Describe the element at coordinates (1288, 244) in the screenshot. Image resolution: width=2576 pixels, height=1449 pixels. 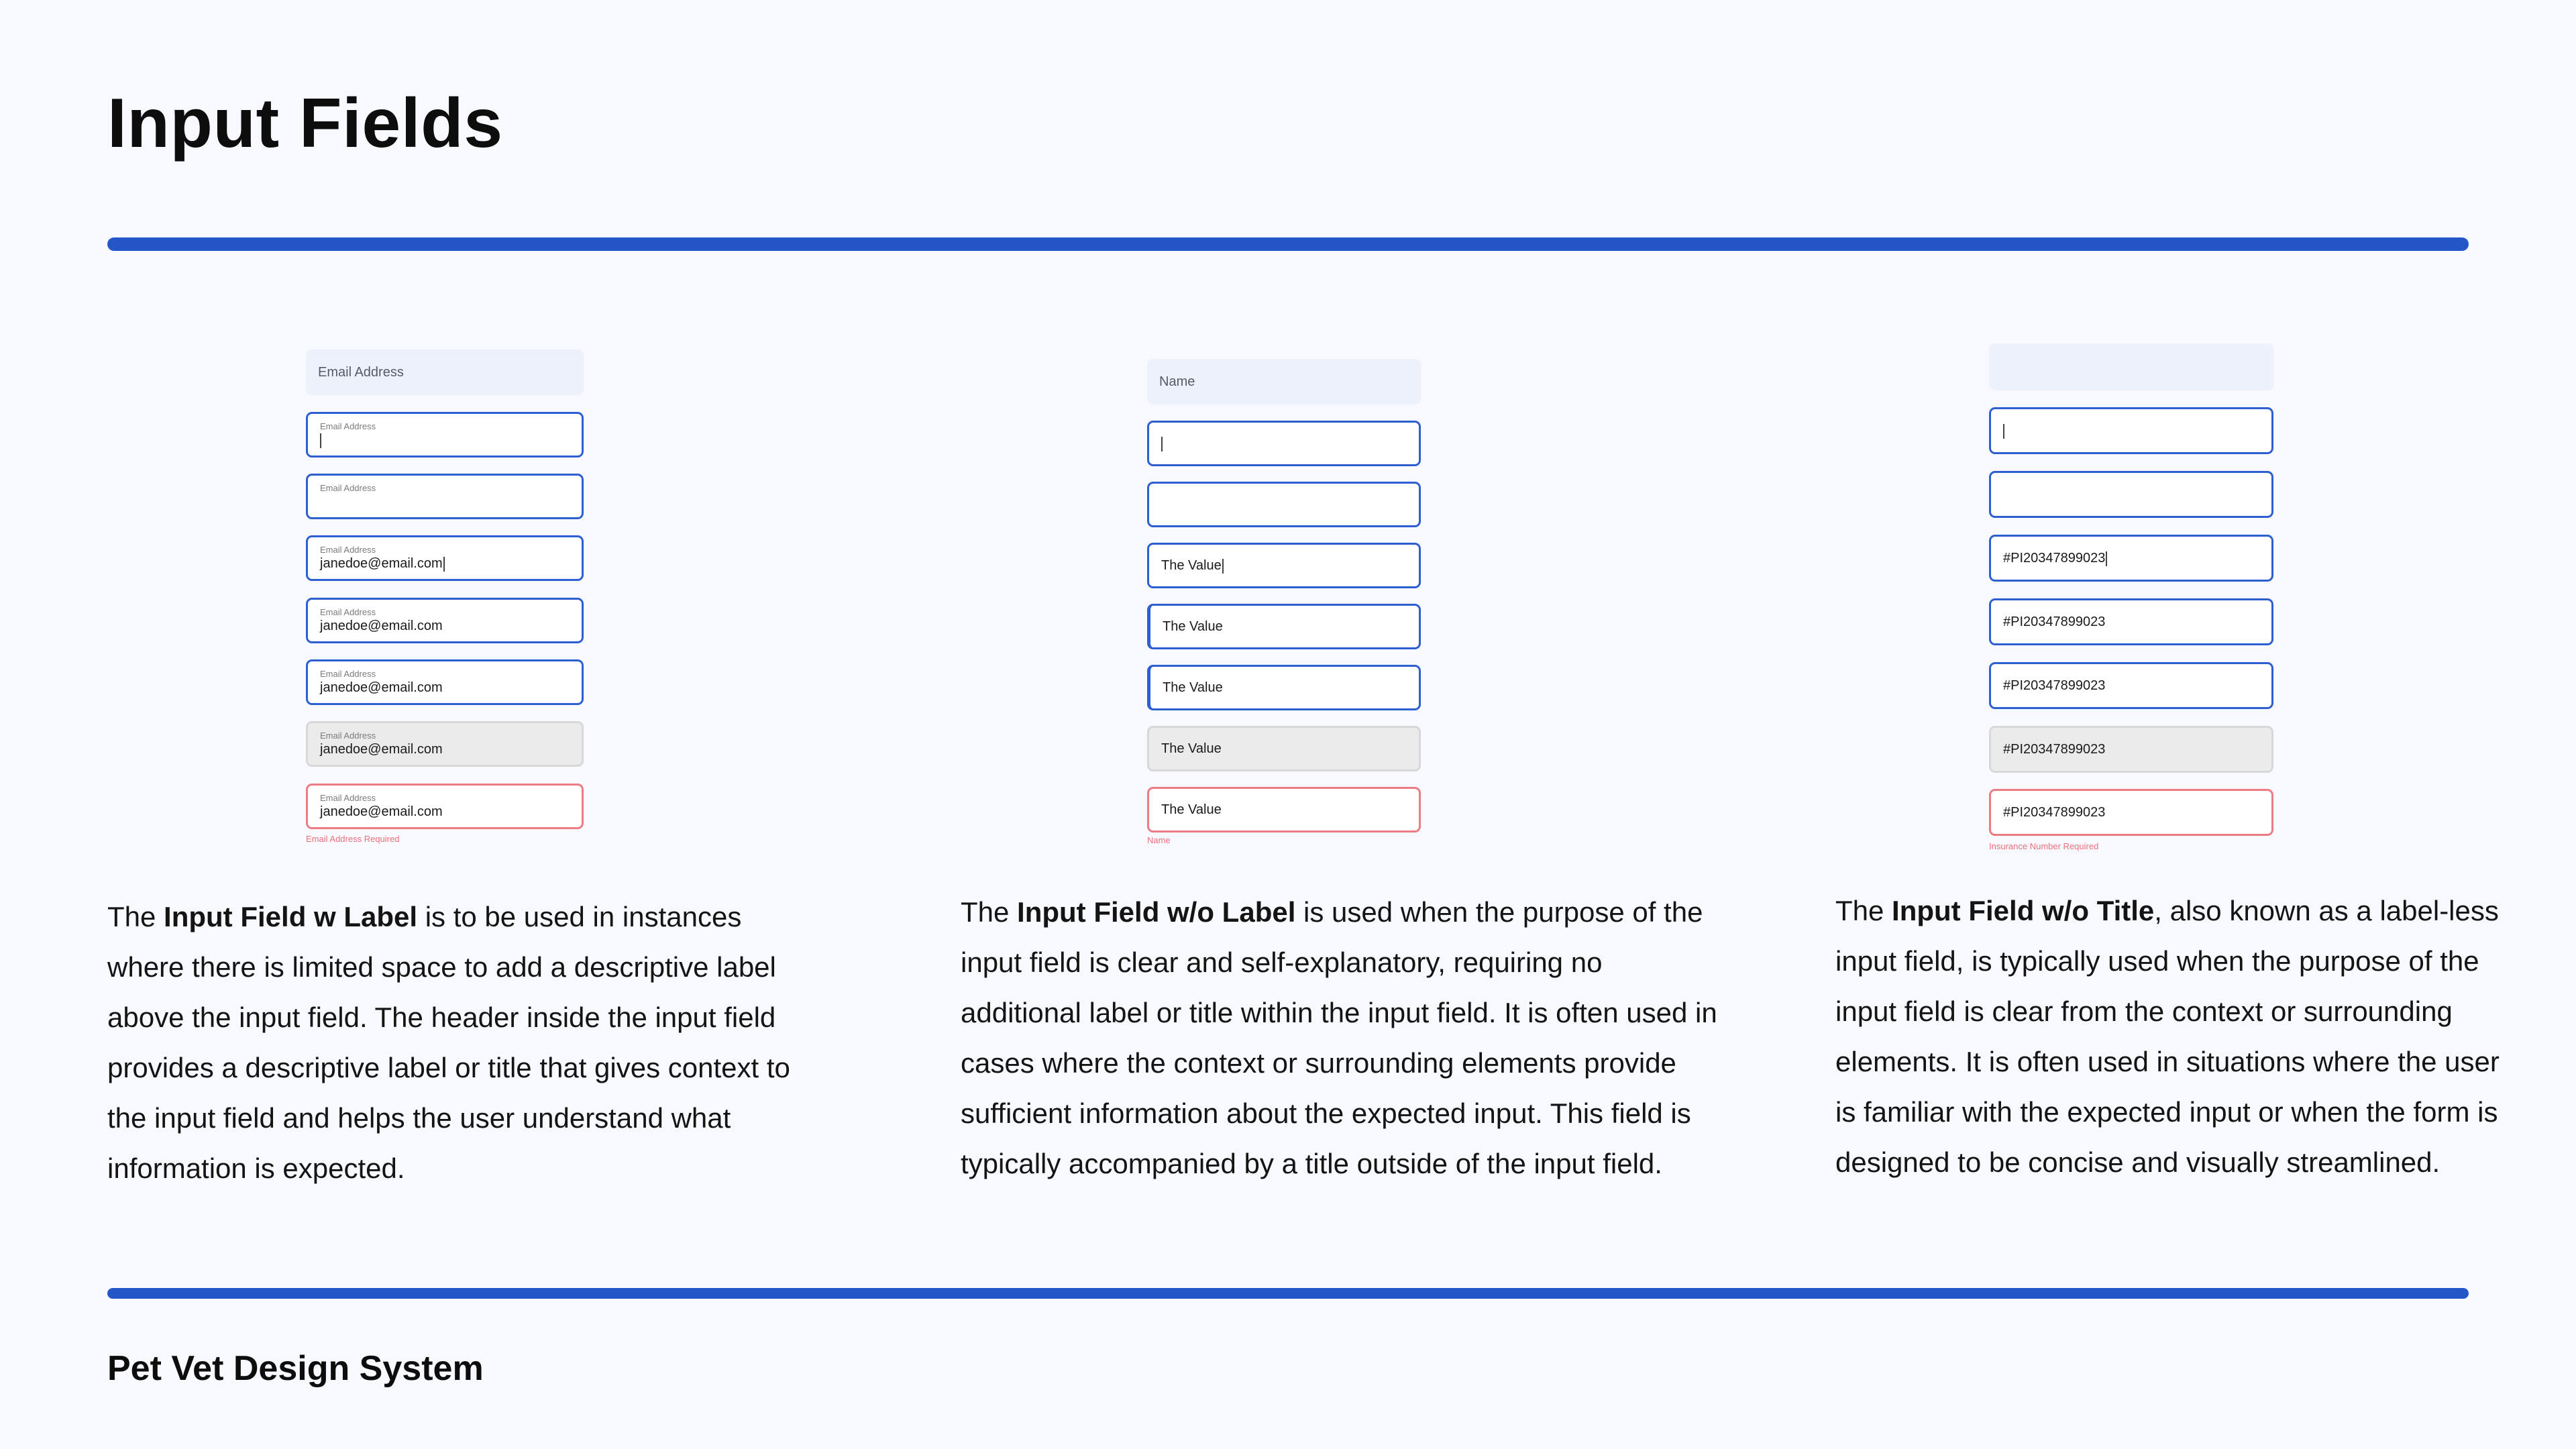
I see `top-divider` at that location.